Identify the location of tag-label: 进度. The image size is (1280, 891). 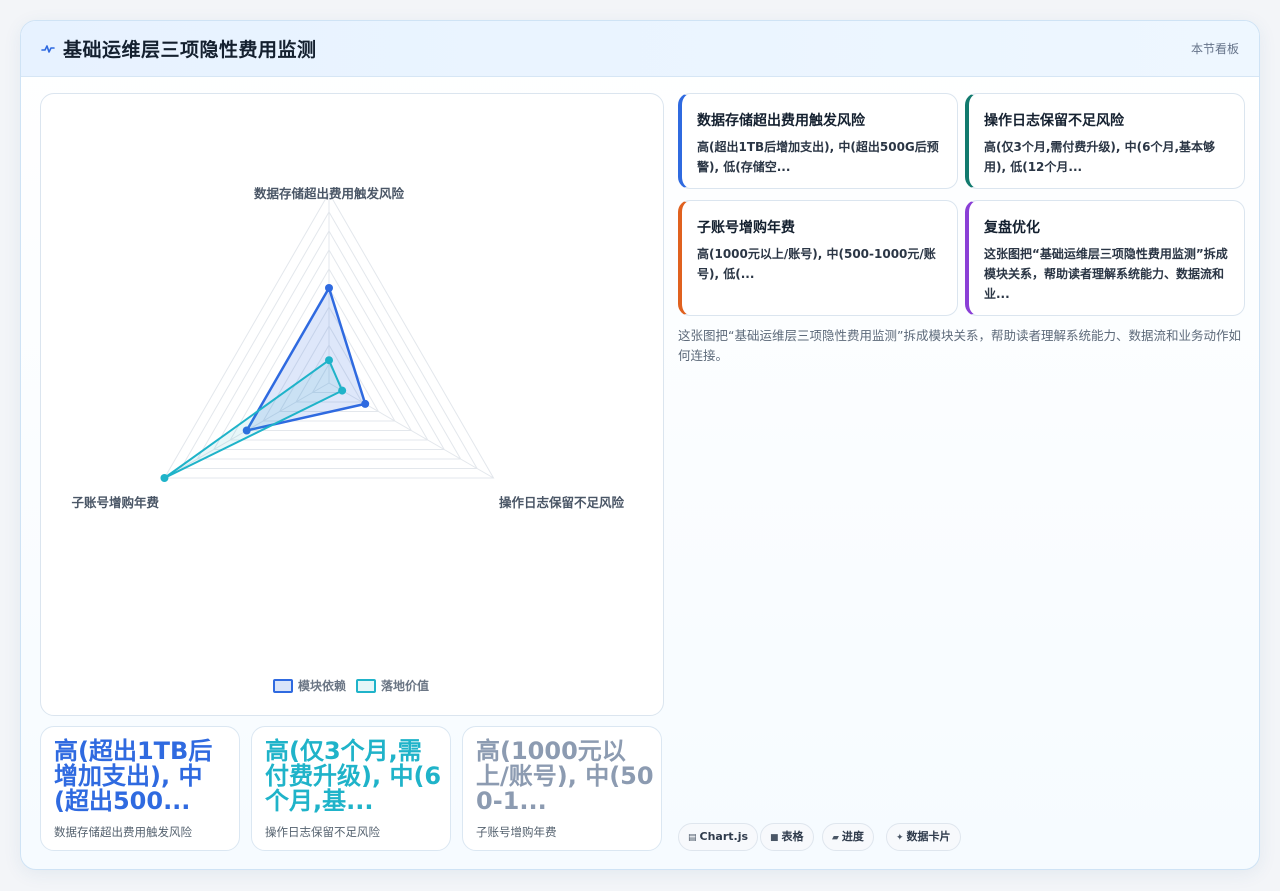
(852, 836).